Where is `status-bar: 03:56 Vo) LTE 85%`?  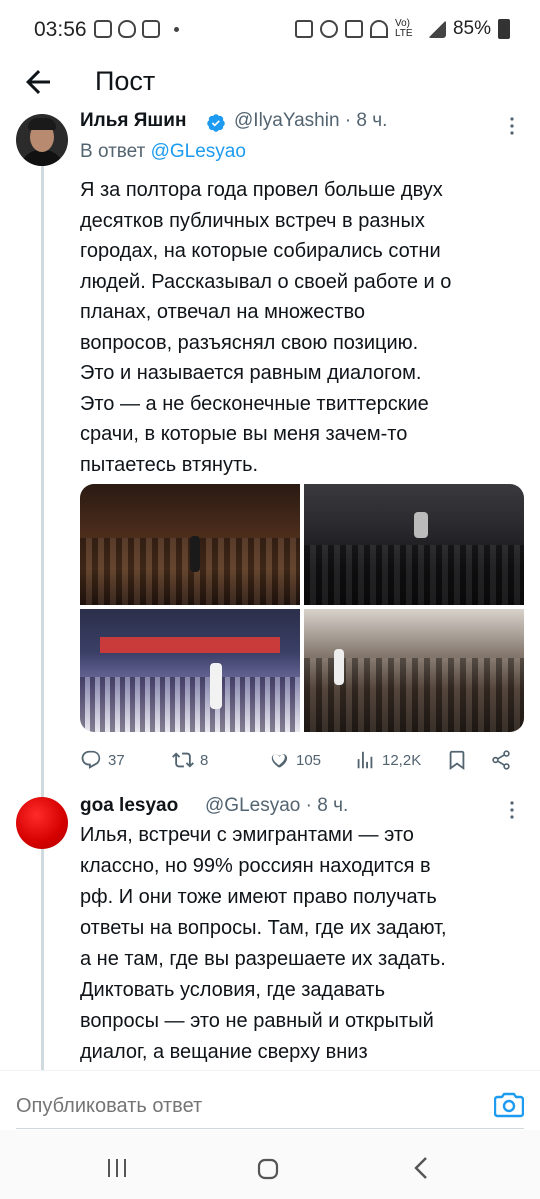 status-bar: 03:56 Vo) LTE 85% is located at coordinates (270, 30).